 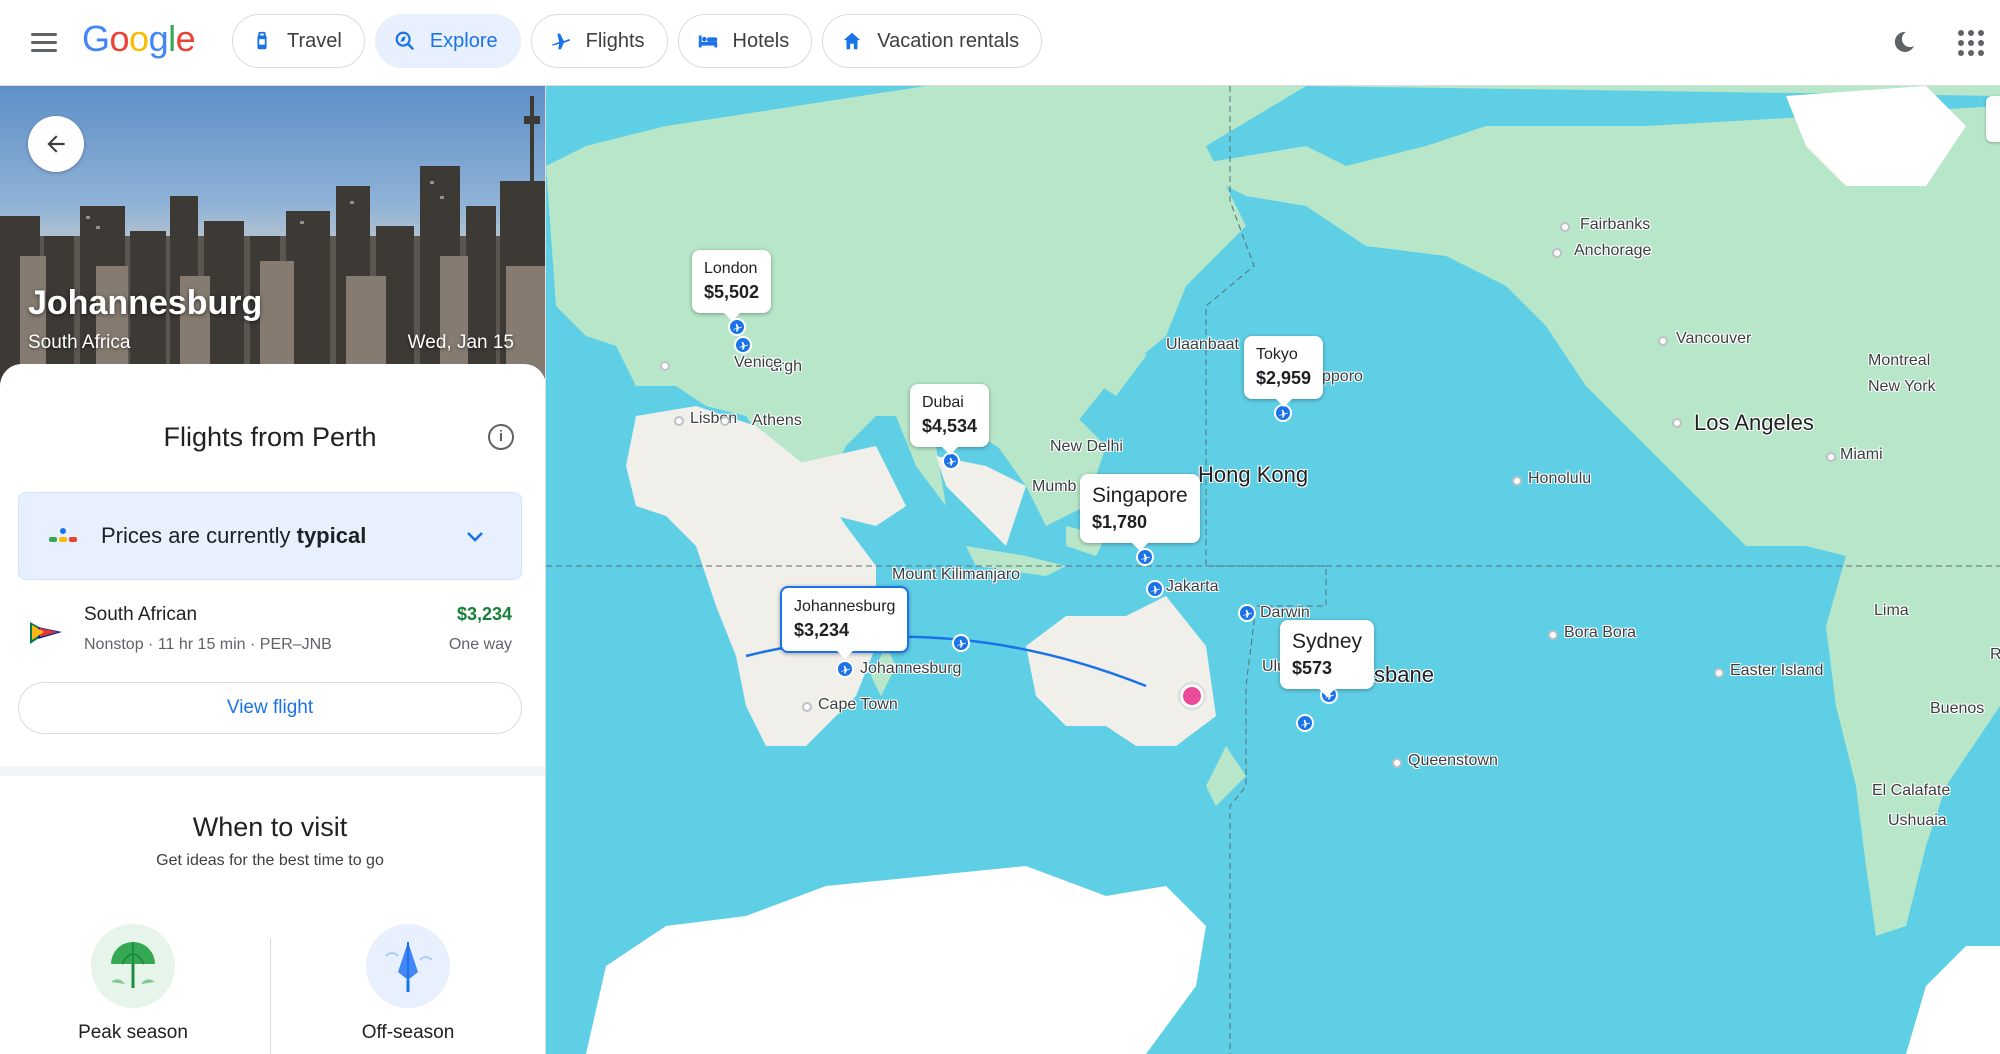 I want to click on city-label-rio: R, so click(x=1995, y=655).